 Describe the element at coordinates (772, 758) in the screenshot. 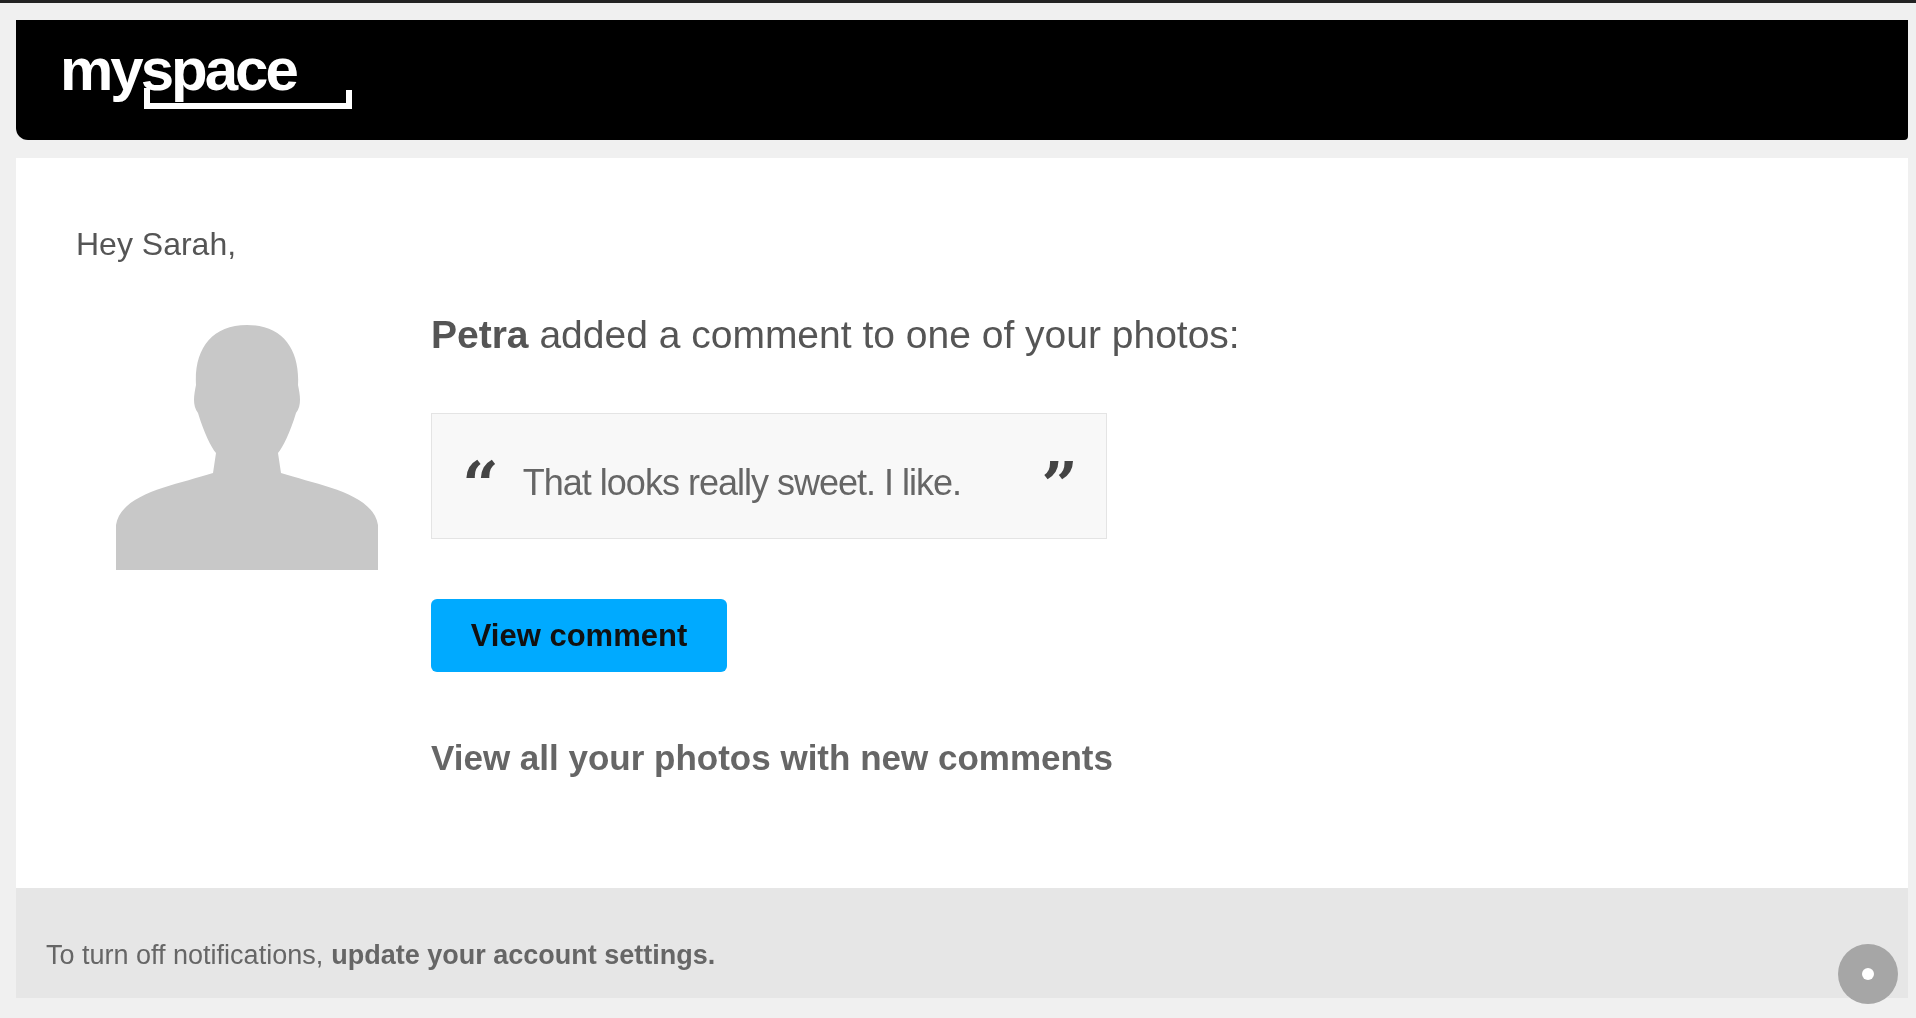

I see `view-all-photos-link: View all your photos with new comments` at that location.